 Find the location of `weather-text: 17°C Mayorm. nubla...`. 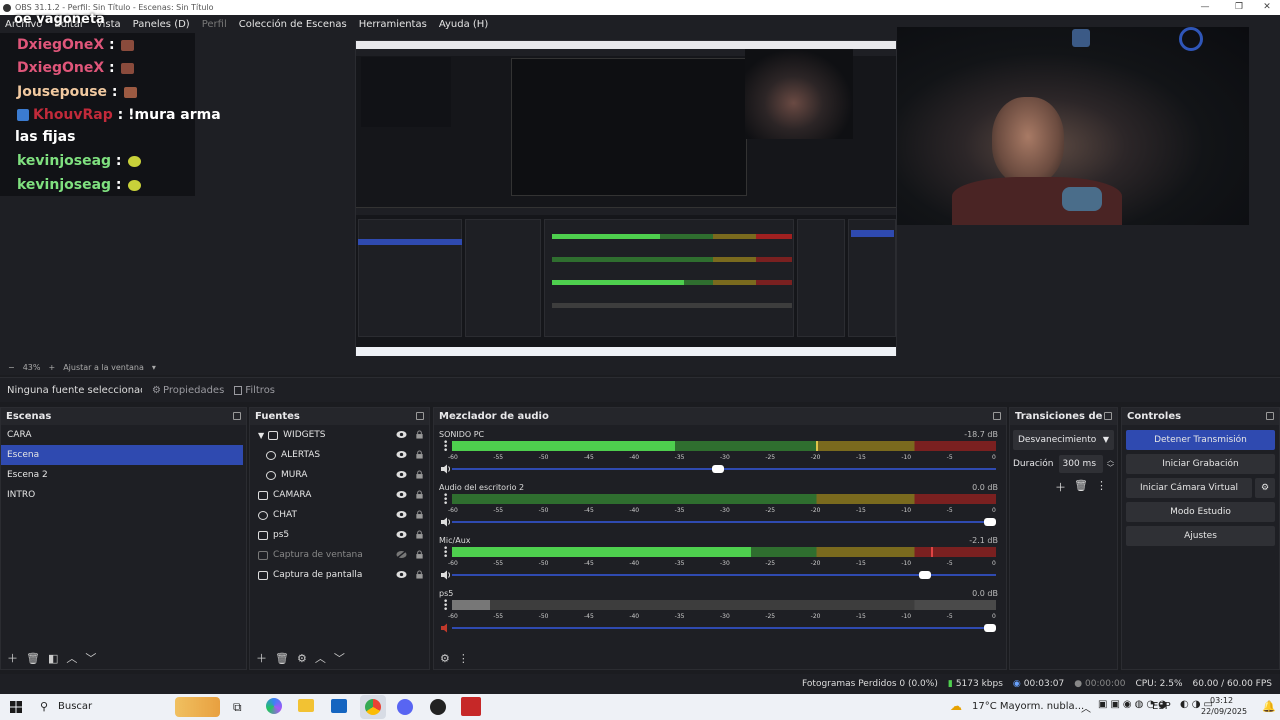

weather-text: 17°C Mayorm. nubla... is located at coordinates (1028, 706).